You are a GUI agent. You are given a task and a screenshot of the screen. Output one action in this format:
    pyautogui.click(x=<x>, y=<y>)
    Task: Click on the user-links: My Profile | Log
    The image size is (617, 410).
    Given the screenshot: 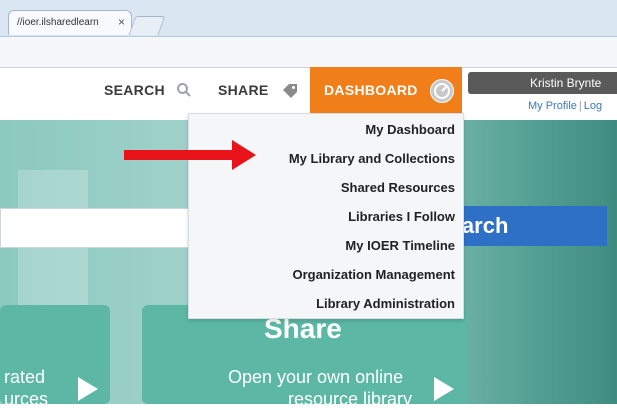 What is the action you would take?
    pyautogui.click(x=565, y=106)
    